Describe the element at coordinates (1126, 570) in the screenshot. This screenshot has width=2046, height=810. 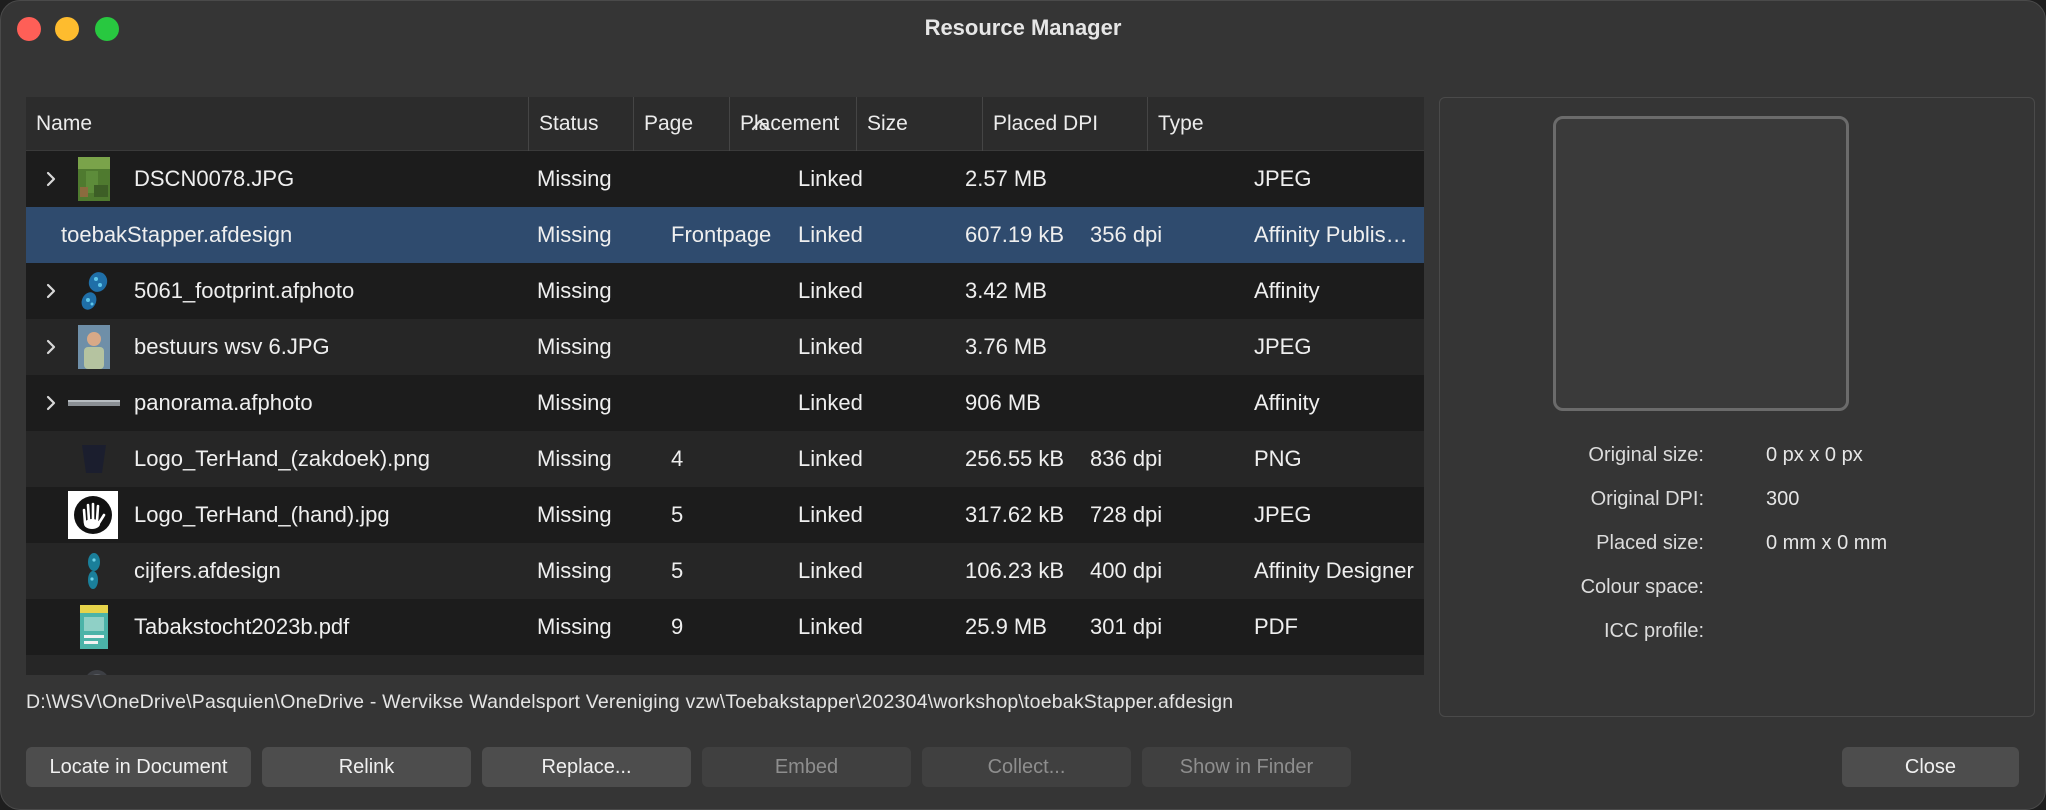
I see `row-dpi: 400 dpi` at that location.